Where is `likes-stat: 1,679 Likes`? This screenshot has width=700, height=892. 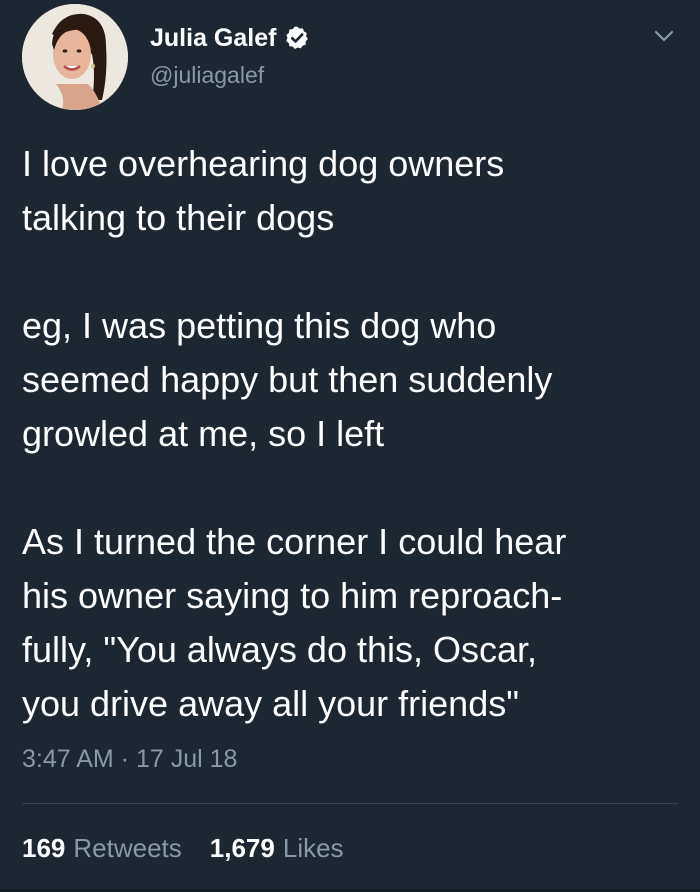 likes-stat: 1,679 Likes is located at coordinates (277, 848).